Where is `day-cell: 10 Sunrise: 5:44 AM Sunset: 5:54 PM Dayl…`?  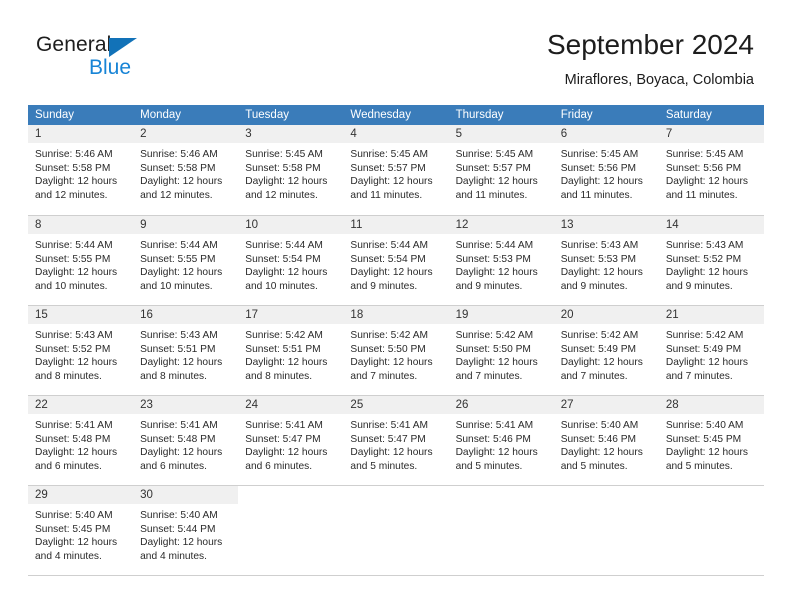 day-cell: 10 Sunrise: 5:44 AM Sunset: 5:54 PM Dayl… is located at coordinates (291, 260).